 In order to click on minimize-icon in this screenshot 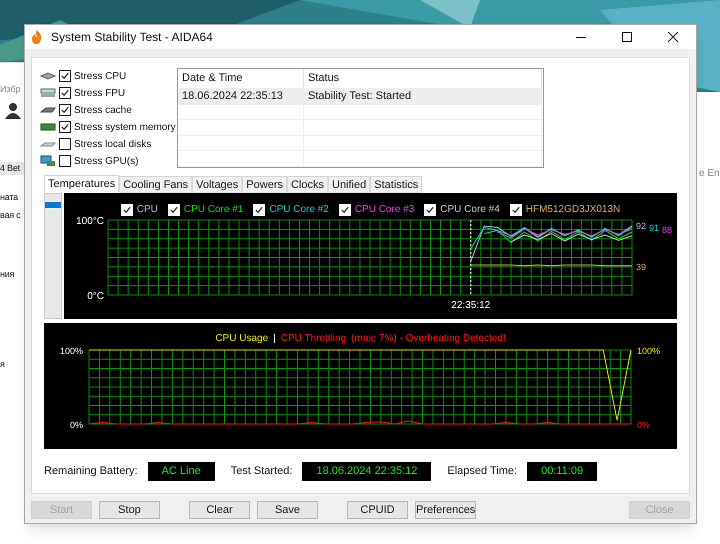, I will do `click(581, 37)`.